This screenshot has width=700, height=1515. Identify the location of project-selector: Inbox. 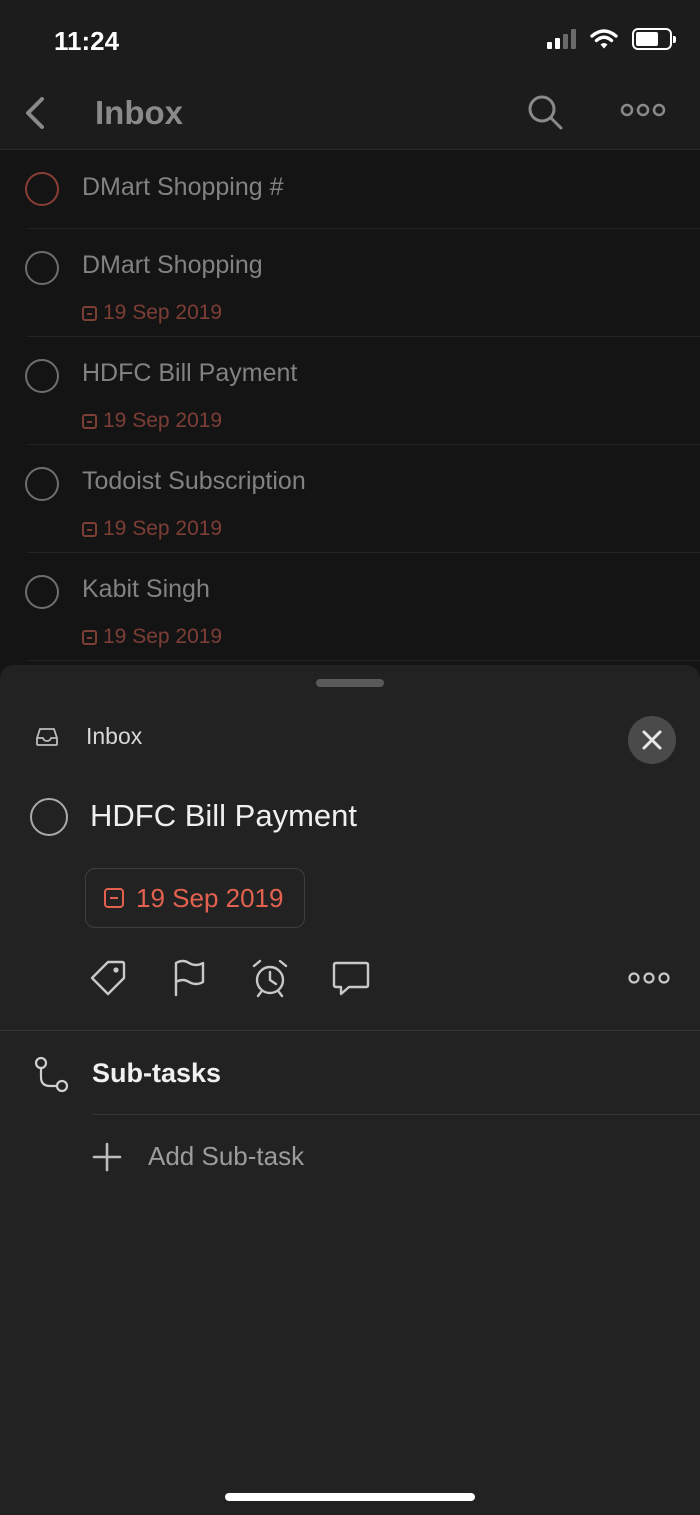
(89, 736).